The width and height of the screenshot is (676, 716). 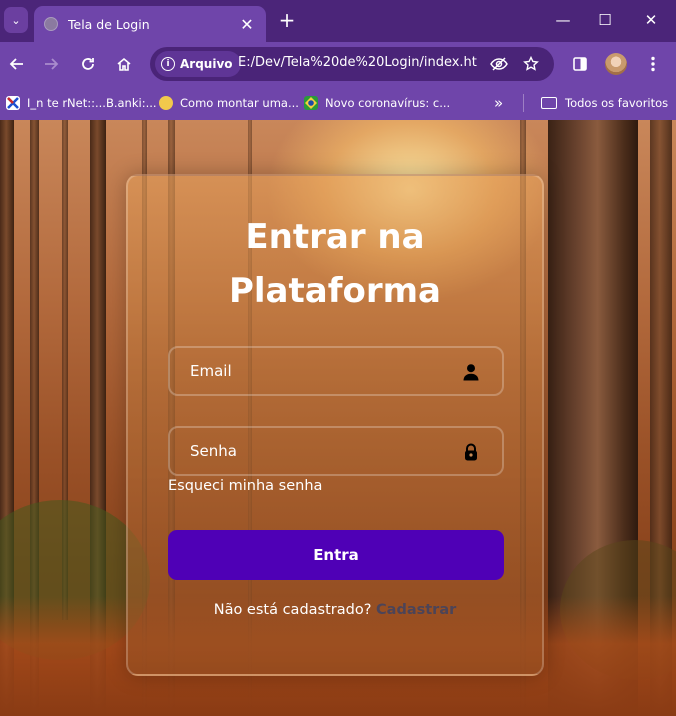 I want to click on forward-icon, so click(x=51, y=64).